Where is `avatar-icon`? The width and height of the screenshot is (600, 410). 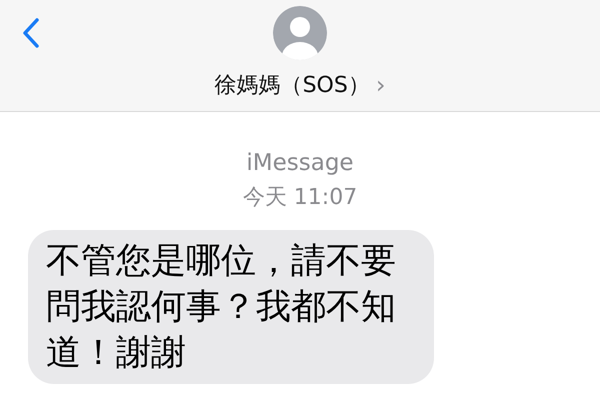
avatar-icon is located at coordinates (300, 33).